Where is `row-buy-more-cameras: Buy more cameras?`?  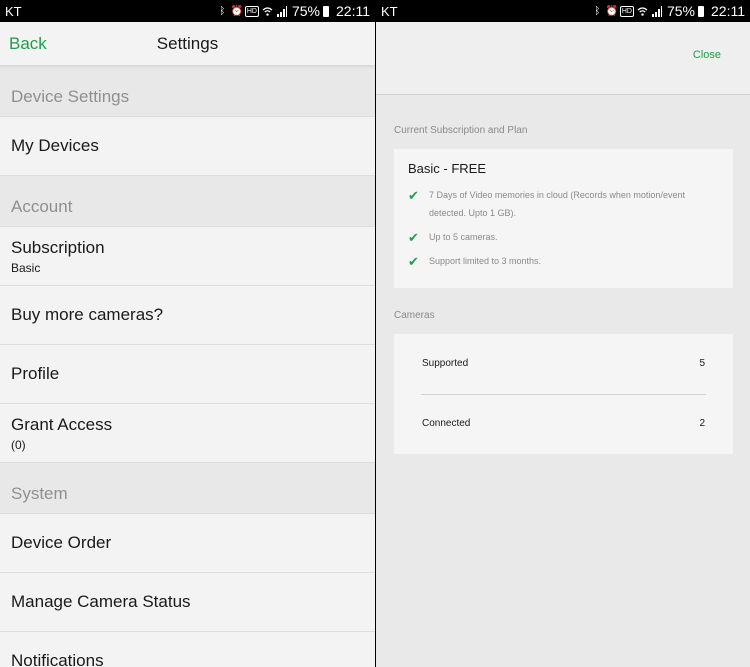
row-buy-more-cameras: Buy more cameras? is located at coordinates (187, 315).